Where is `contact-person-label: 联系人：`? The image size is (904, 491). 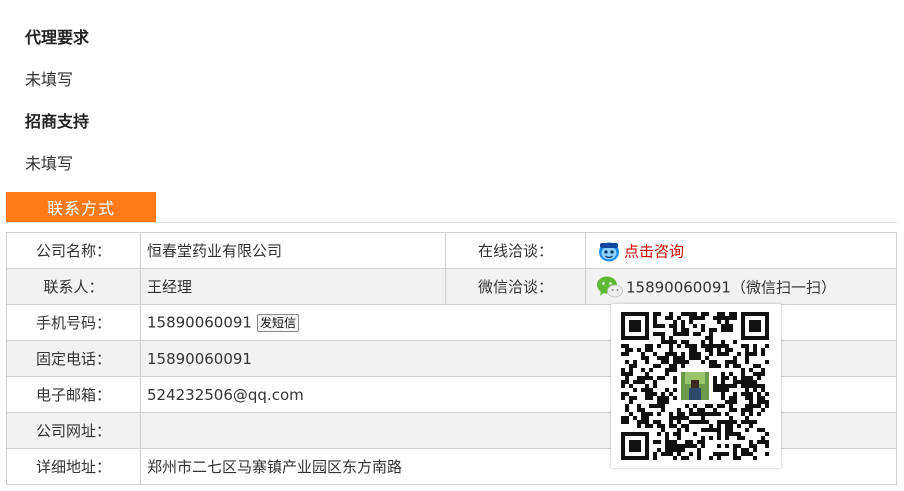 contact-person-label: 联系人： is located at coordinates (73, 286).